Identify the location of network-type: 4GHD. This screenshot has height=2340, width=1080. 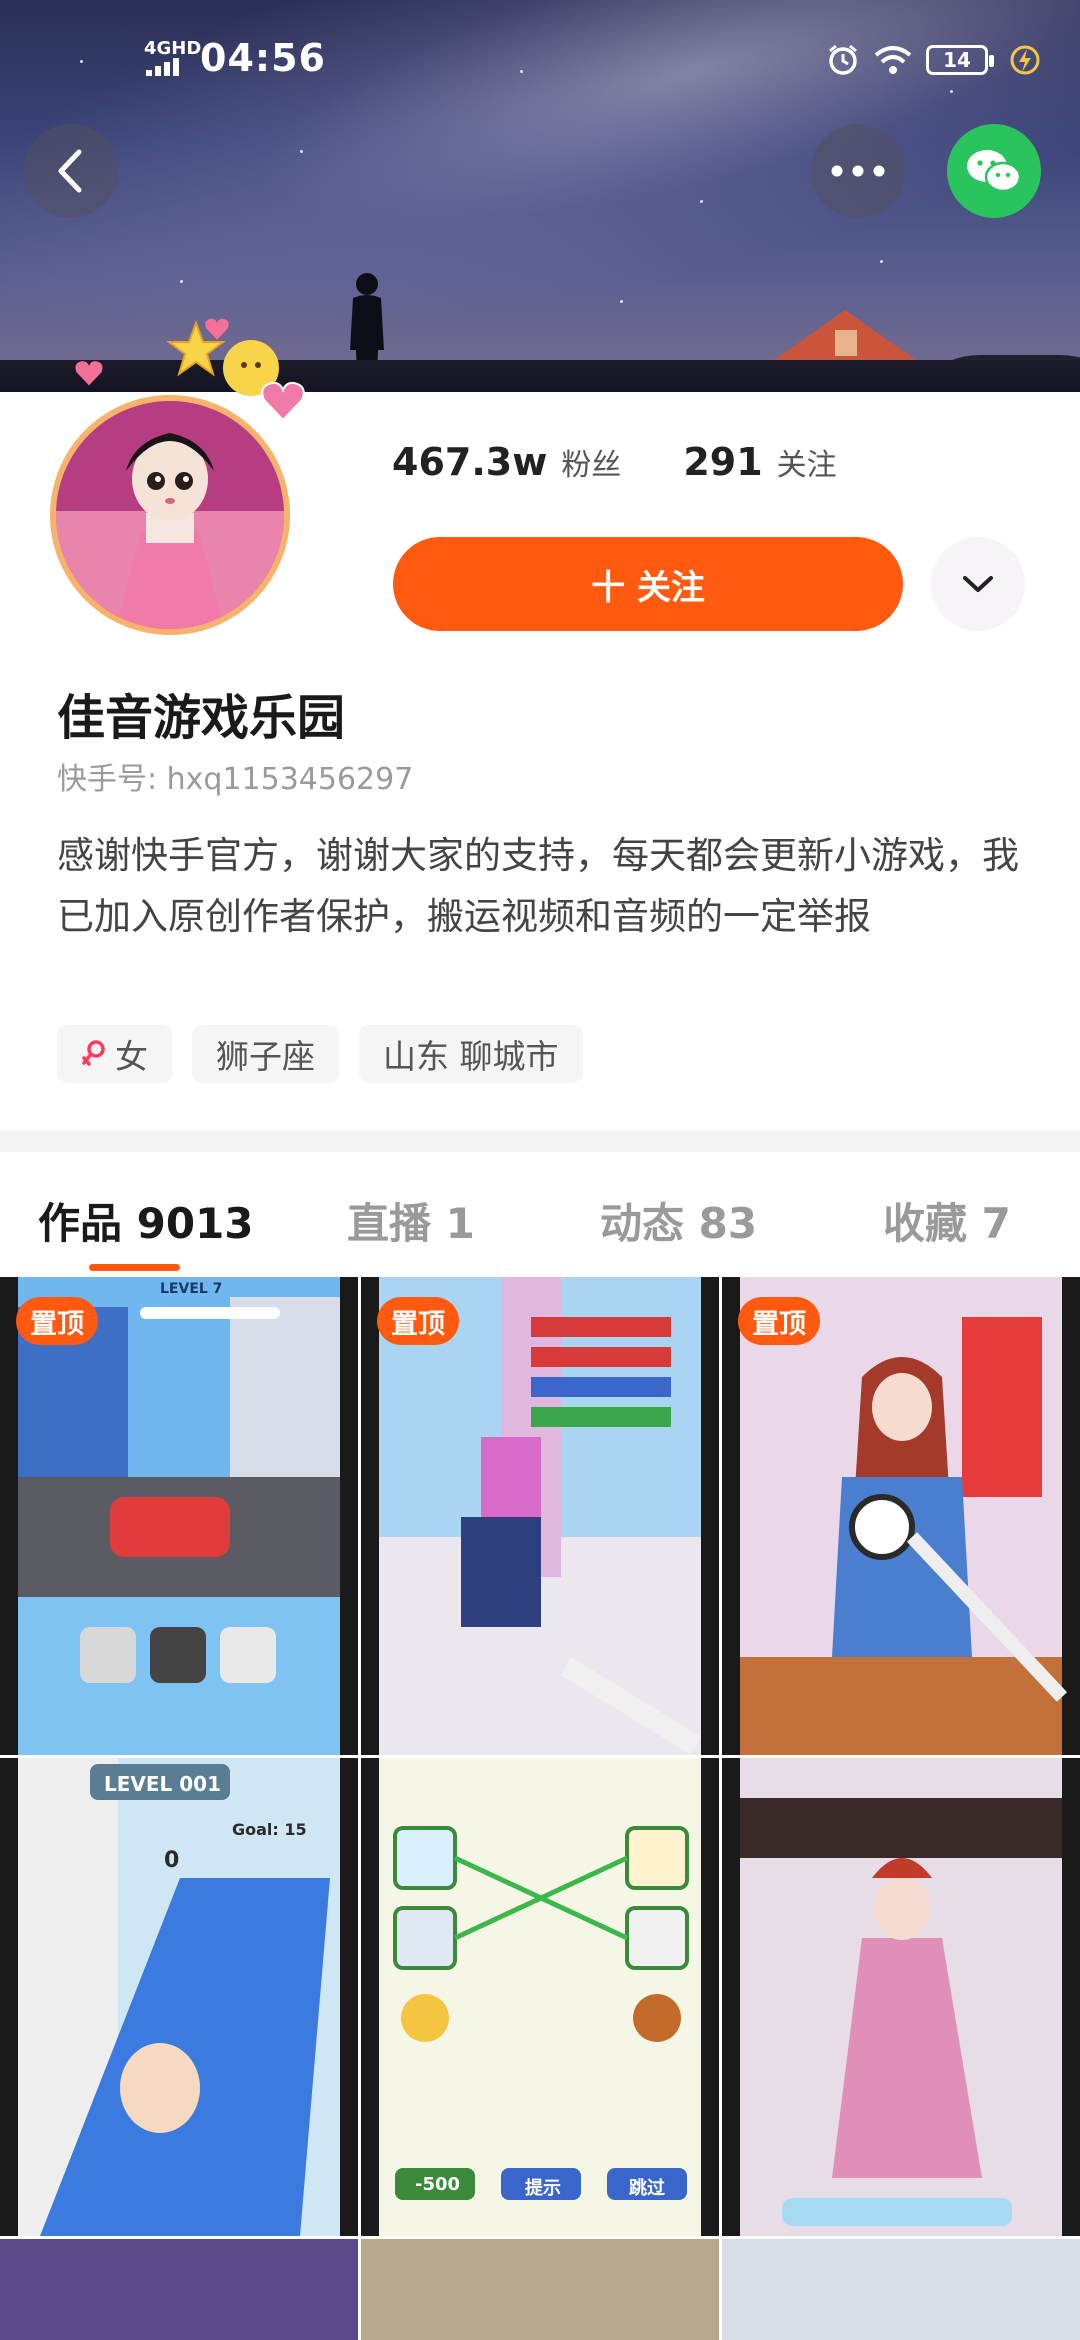
(173, 48).